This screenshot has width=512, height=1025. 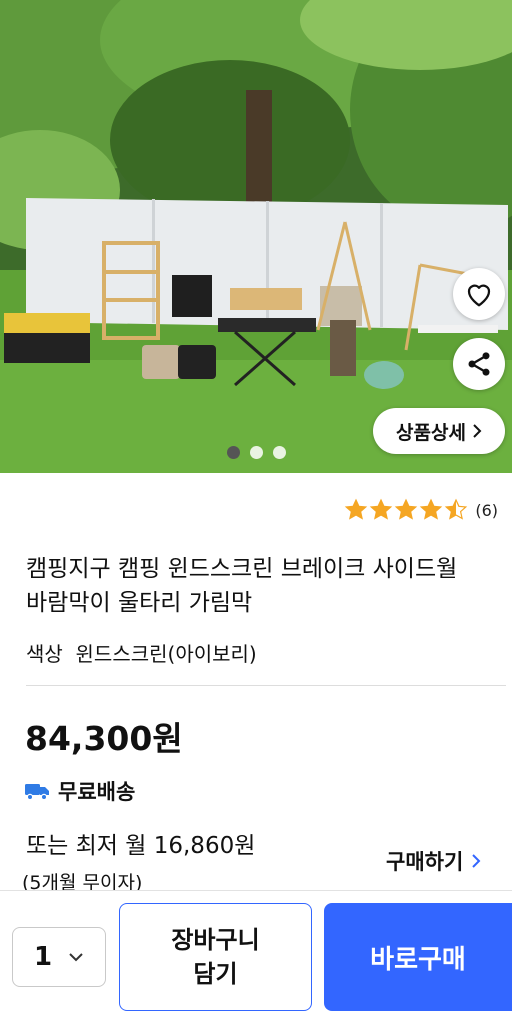 I want to click on installment-price: 또는 최저 월 16,860원, so click(x=141, y=846).